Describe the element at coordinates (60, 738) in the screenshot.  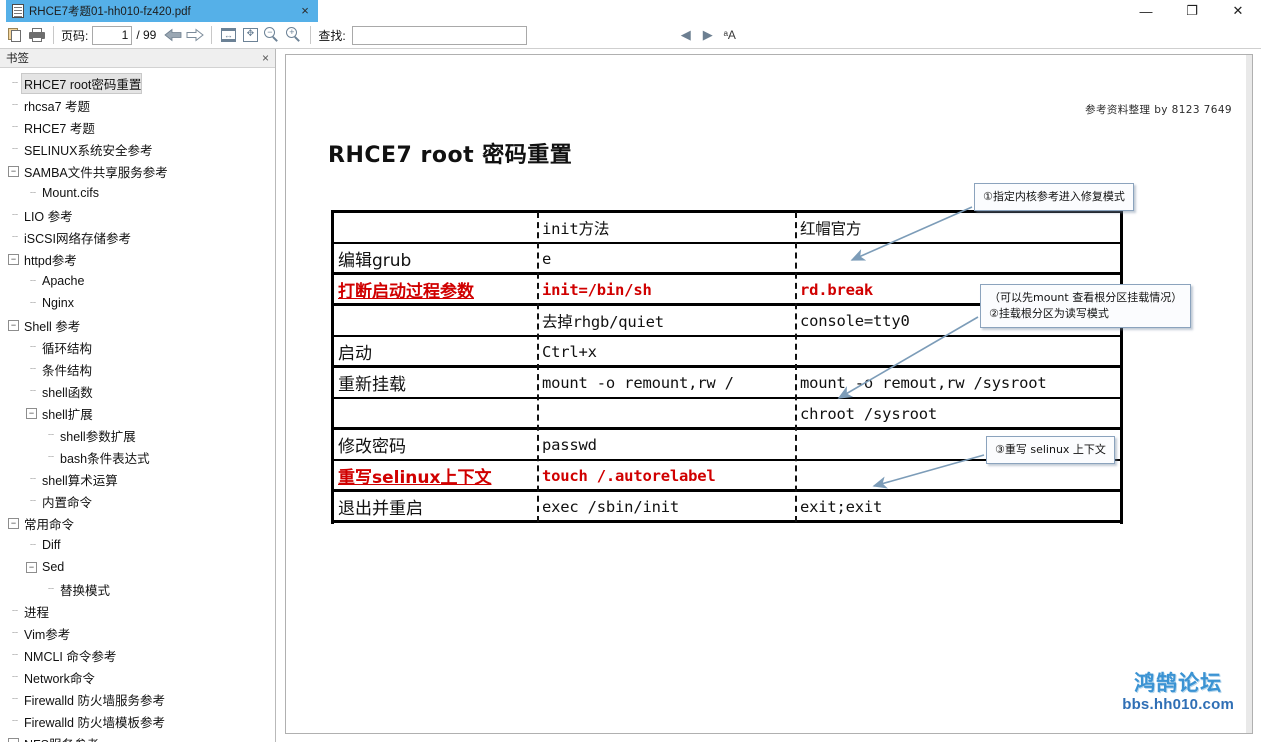
I see `bookmark-label: NFS服务参考` at that location.